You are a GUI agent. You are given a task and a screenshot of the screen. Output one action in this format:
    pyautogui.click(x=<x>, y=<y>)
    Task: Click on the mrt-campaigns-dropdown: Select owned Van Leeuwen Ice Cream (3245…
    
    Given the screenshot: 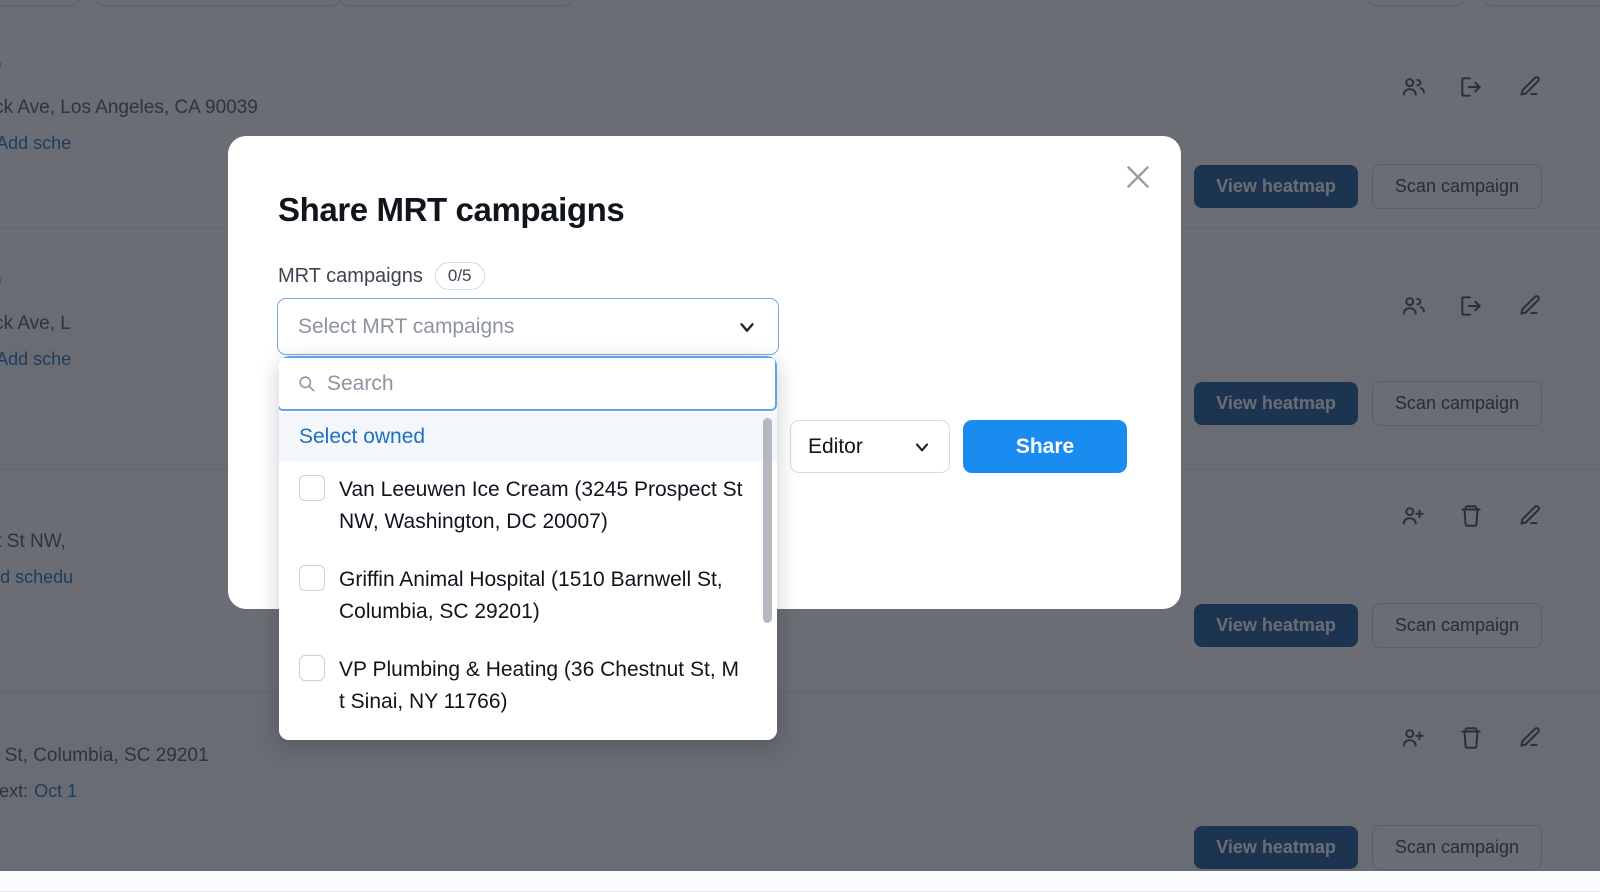 What is the action you would take?
    pyautogui.click(x=528, y=548)
    